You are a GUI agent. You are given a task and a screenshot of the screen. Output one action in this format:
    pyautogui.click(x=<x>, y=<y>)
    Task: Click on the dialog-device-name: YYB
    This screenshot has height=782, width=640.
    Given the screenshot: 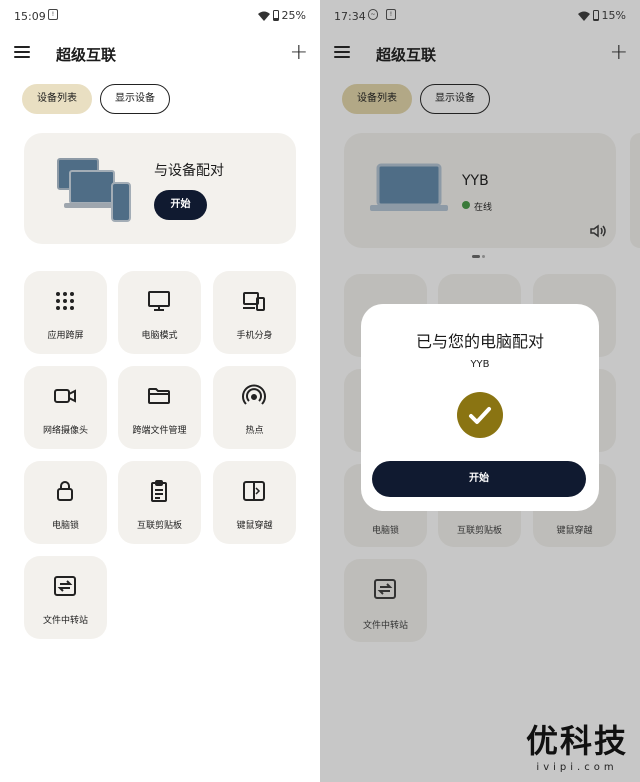 What is the action you would take?
    pyautogui.click(x=480, y=364)
    